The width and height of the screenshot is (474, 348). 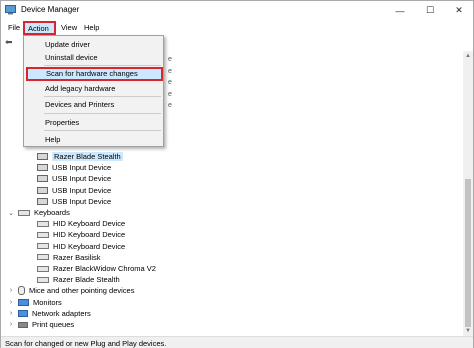 I want to click on scroll-up-icon: ▲, so click(x=468, y=56).